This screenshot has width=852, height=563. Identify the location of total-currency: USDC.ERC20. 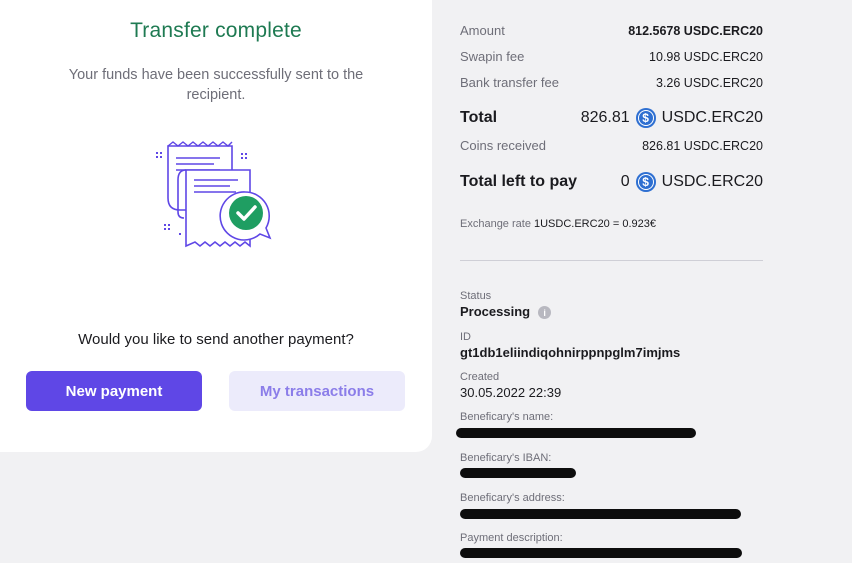
(712, 117).